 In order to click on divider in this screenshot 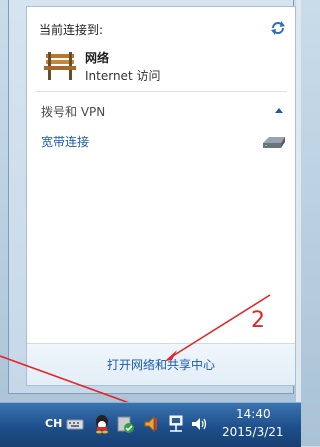, I will do `click(161, 91)`.